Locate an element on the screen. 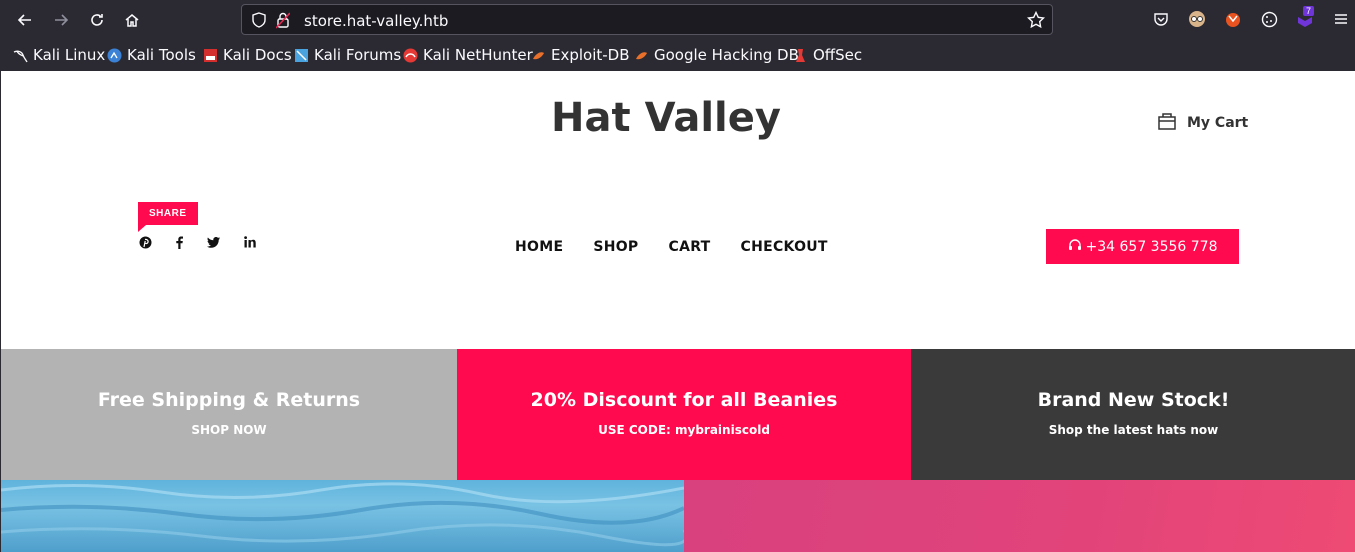  my-cart-link: My Cart is located at coordinates (1202, 123).